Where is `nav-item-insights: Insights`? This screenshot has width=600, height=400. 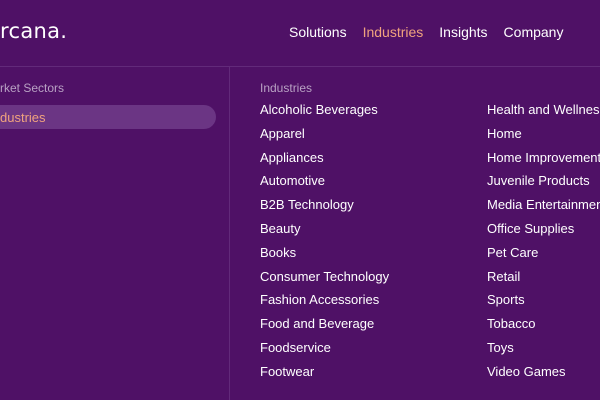 nav-item-insights: Insights is located at coordinates (463, 32).